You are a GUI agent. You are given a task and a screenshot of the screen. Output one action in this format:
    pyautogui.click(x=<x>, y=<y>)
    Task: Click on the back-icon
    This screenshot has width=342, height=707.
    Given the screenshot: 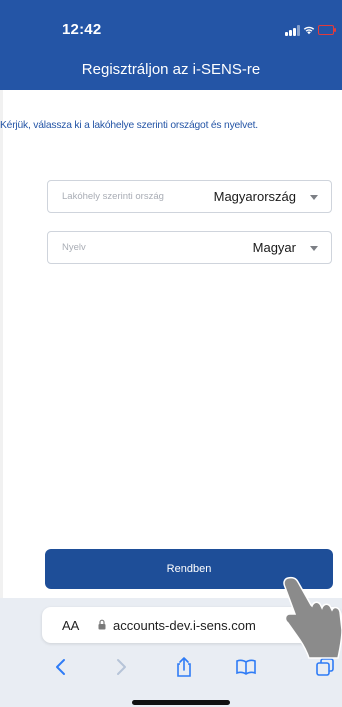 What is the action you would take?
    pyautogui.click(x=61, y=667)
    